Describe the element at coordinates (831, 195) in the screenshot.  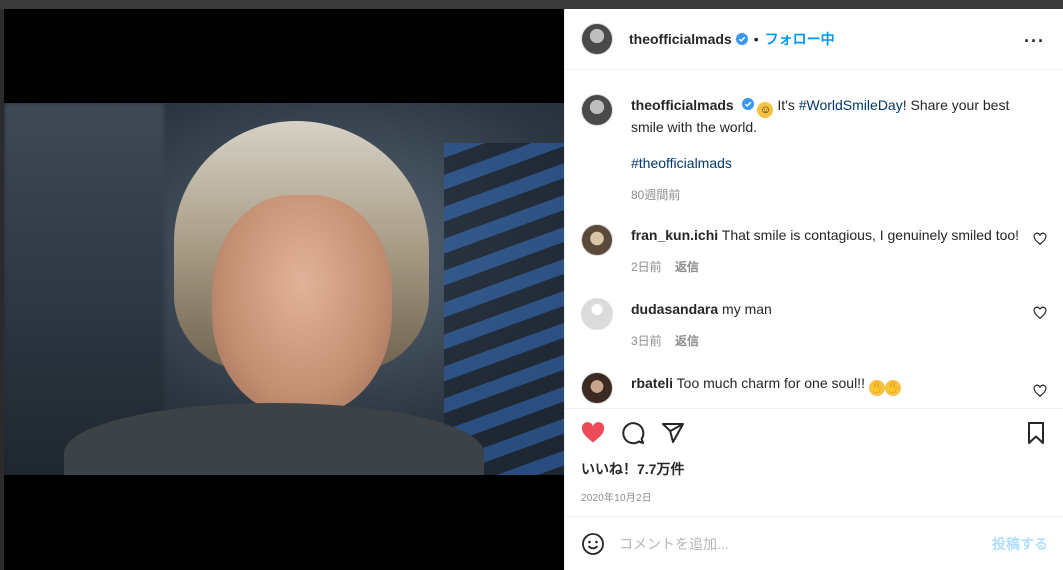
I see `caption-timestamp: 80週間前` at that location.